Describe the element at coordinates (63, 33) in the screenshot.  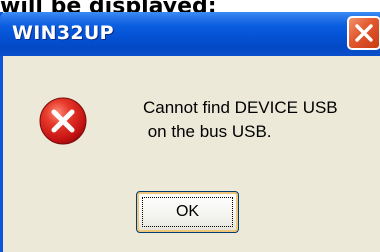
I see `dialog-title: WIN32UP` at that location.